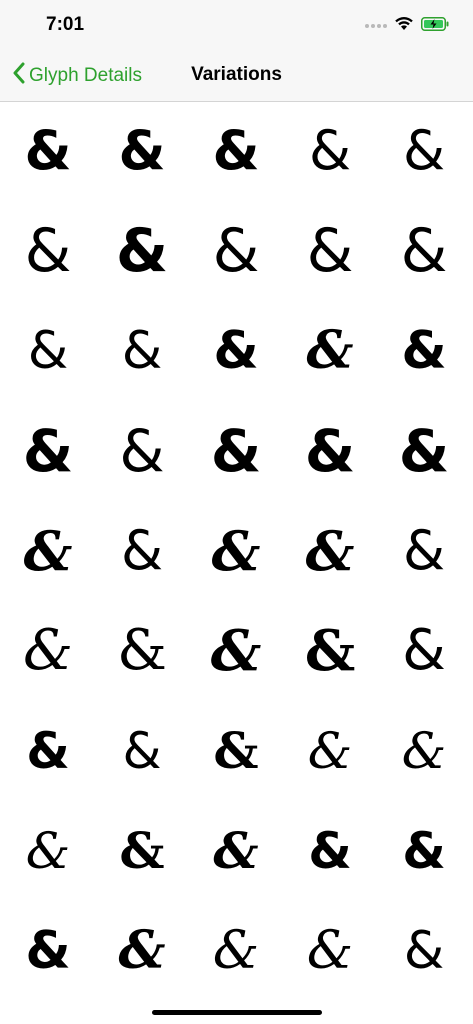  What do you see at coordinates (236, 25) in the screenshot?
I see `status-bar: 7:01` at bounding box center [236, 25].